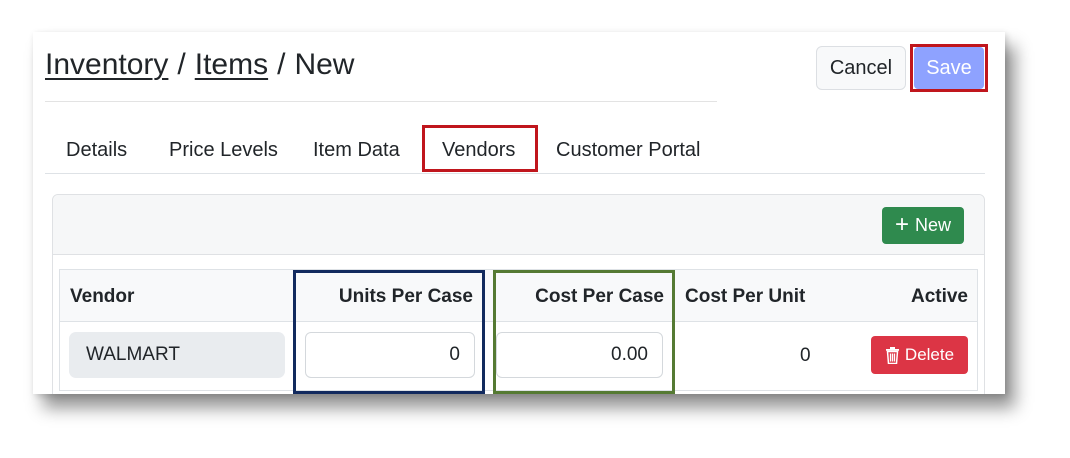 This screenshot has height=458, width=1070. I want to click on delete-label: Delete, so click(929, 354).